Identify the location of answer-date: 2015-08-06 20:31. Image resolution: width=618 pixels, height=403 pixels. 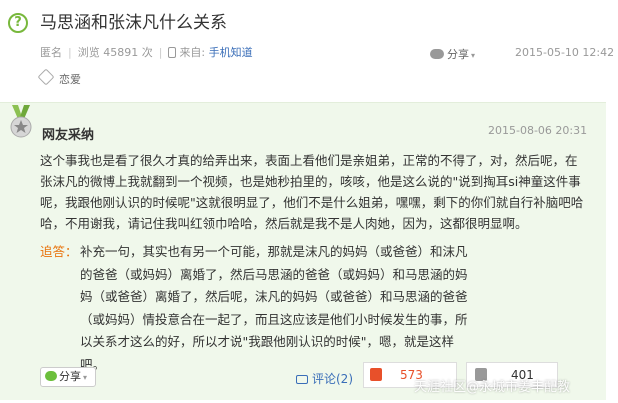
(538, 130).